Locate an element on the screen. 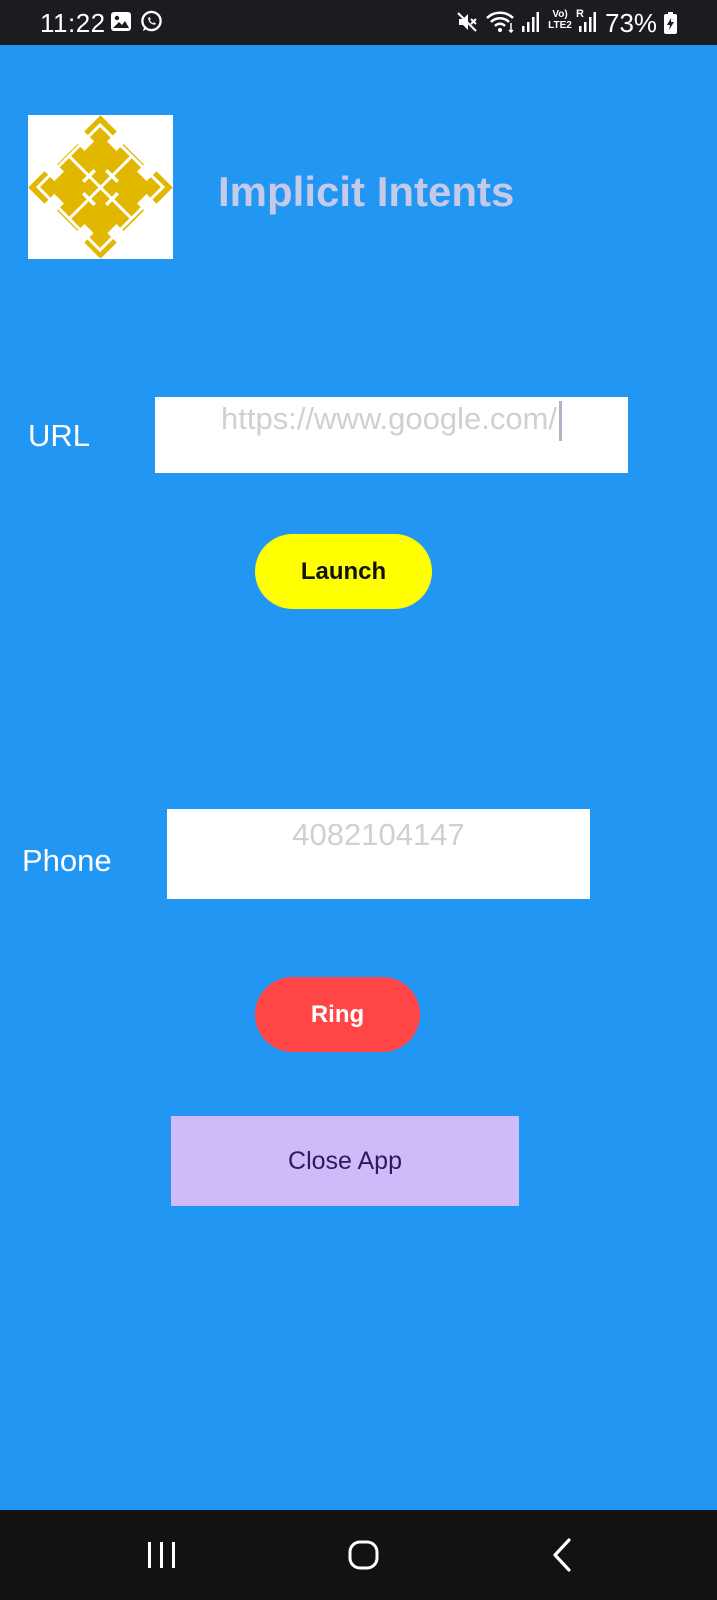 The height and width of the screenshot is (1600, 717). phone-input-hint: 4082104147 is located at coordinates (378, 834).